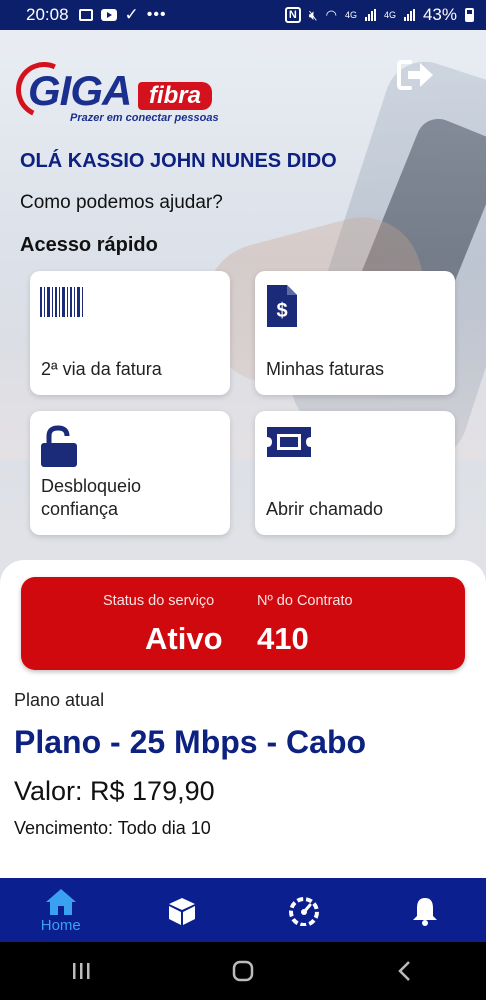 The height and width of the screenshot is (1000, 486). What do you see at coordinates (325, 509) in the screenshot?
I see `card-label: Abrir chamado` at bounding box center [325, 509].